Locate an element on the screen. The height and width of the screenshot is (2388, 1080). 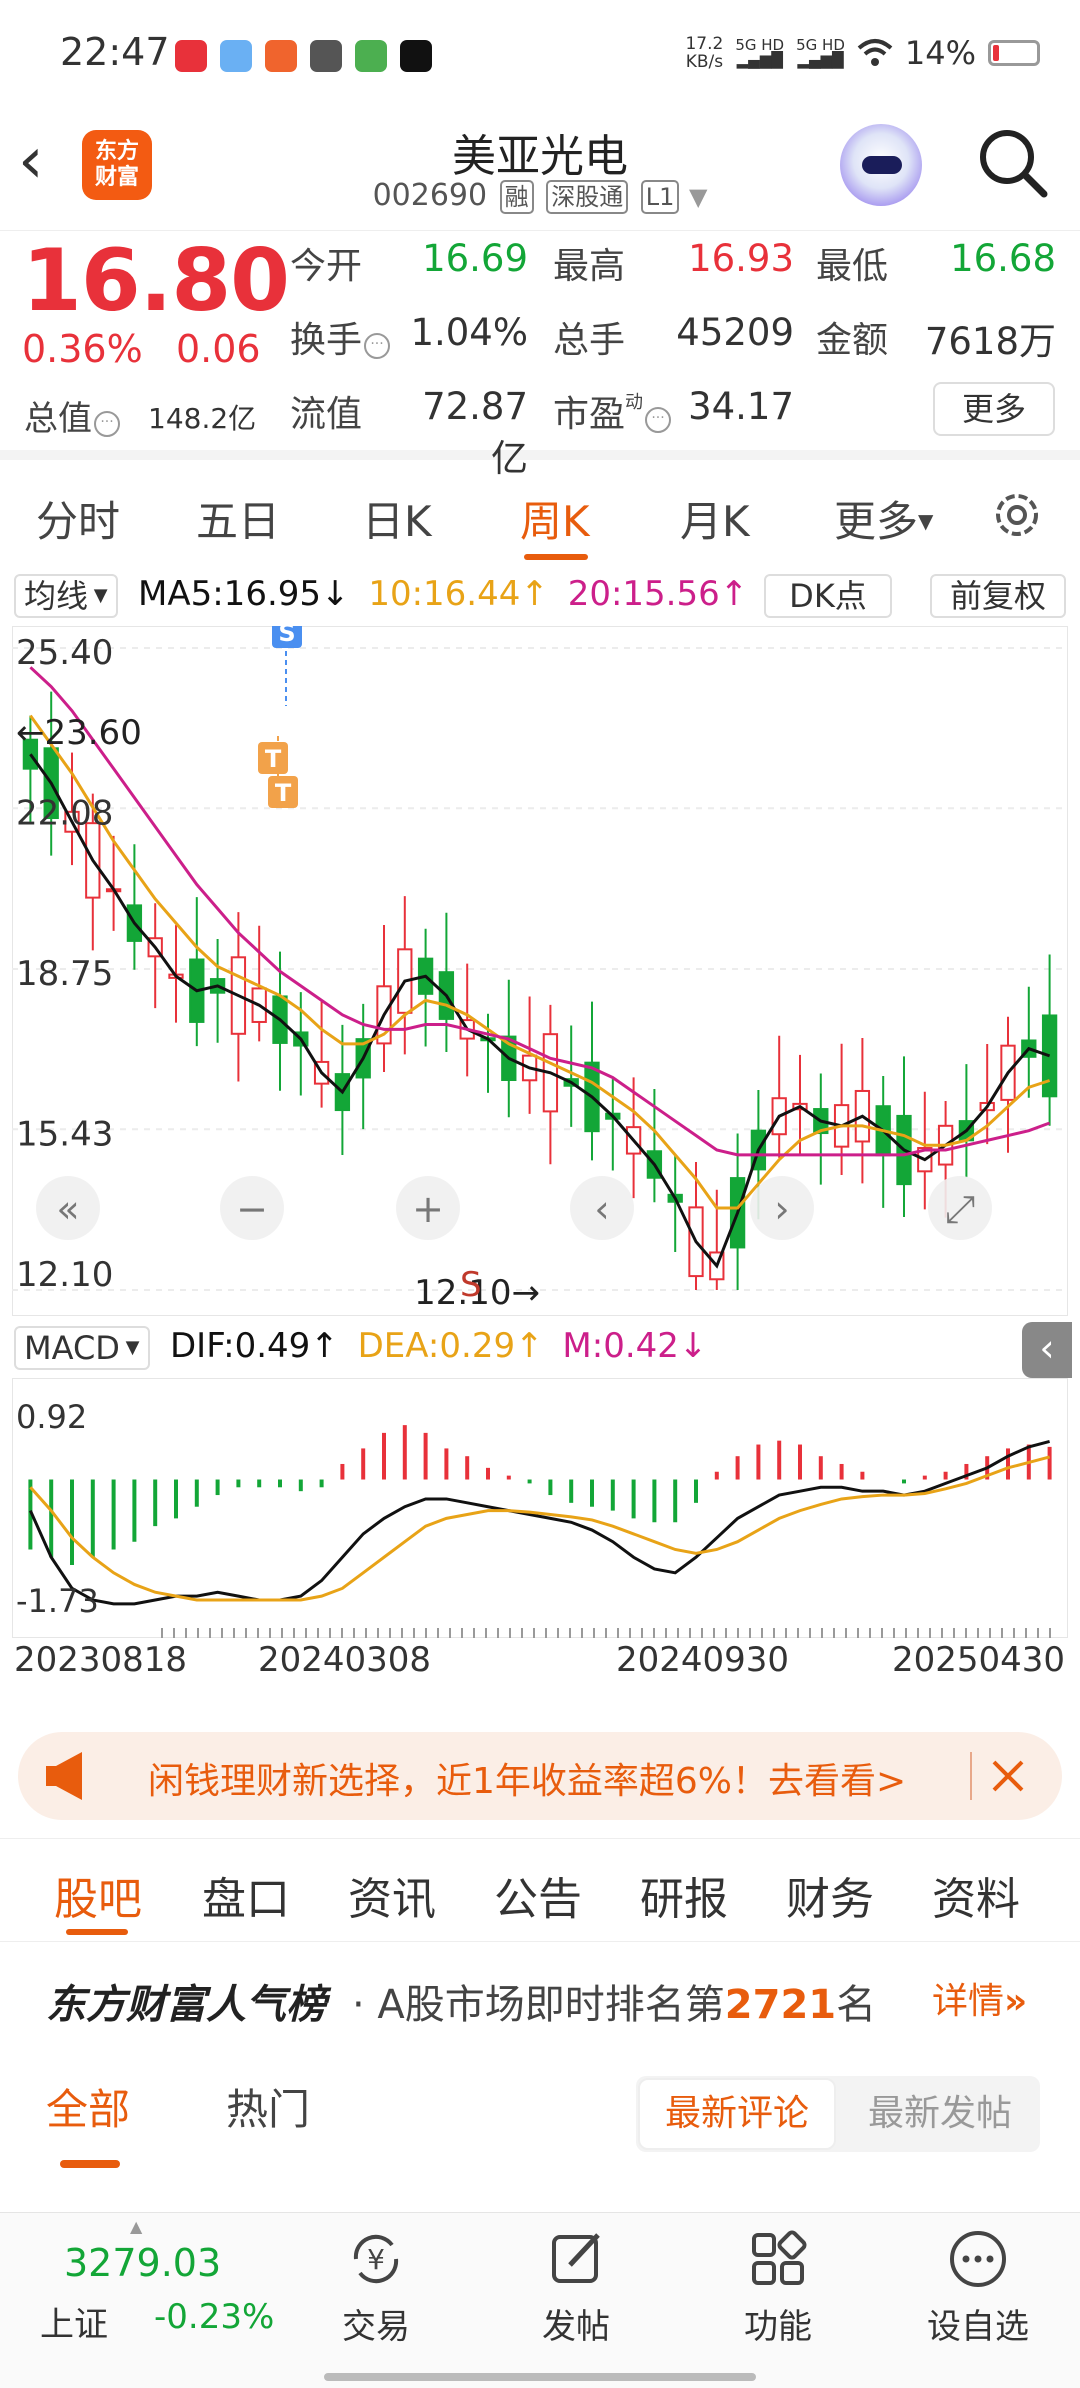
zoom-in-icon: + is located at coordinates (428, 1208).